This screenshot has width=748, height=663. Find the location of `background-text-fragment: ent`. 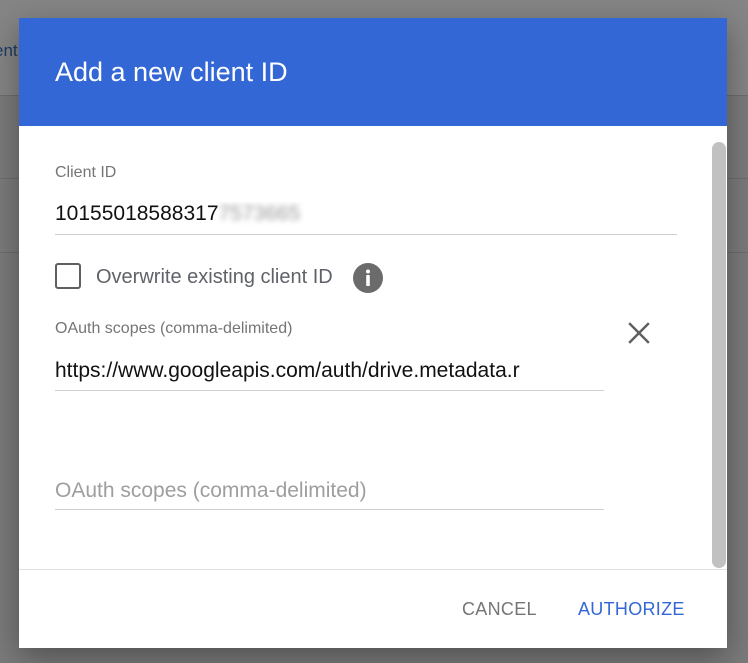

background-text-fragment: ent is located at coordinates (9, 50).